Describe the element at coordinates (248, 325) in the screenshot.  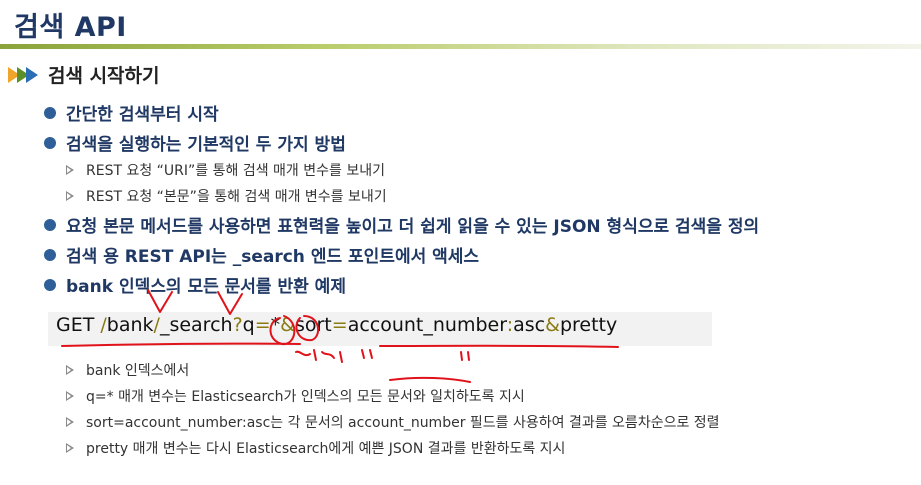
I see `code-param: q` at that location.